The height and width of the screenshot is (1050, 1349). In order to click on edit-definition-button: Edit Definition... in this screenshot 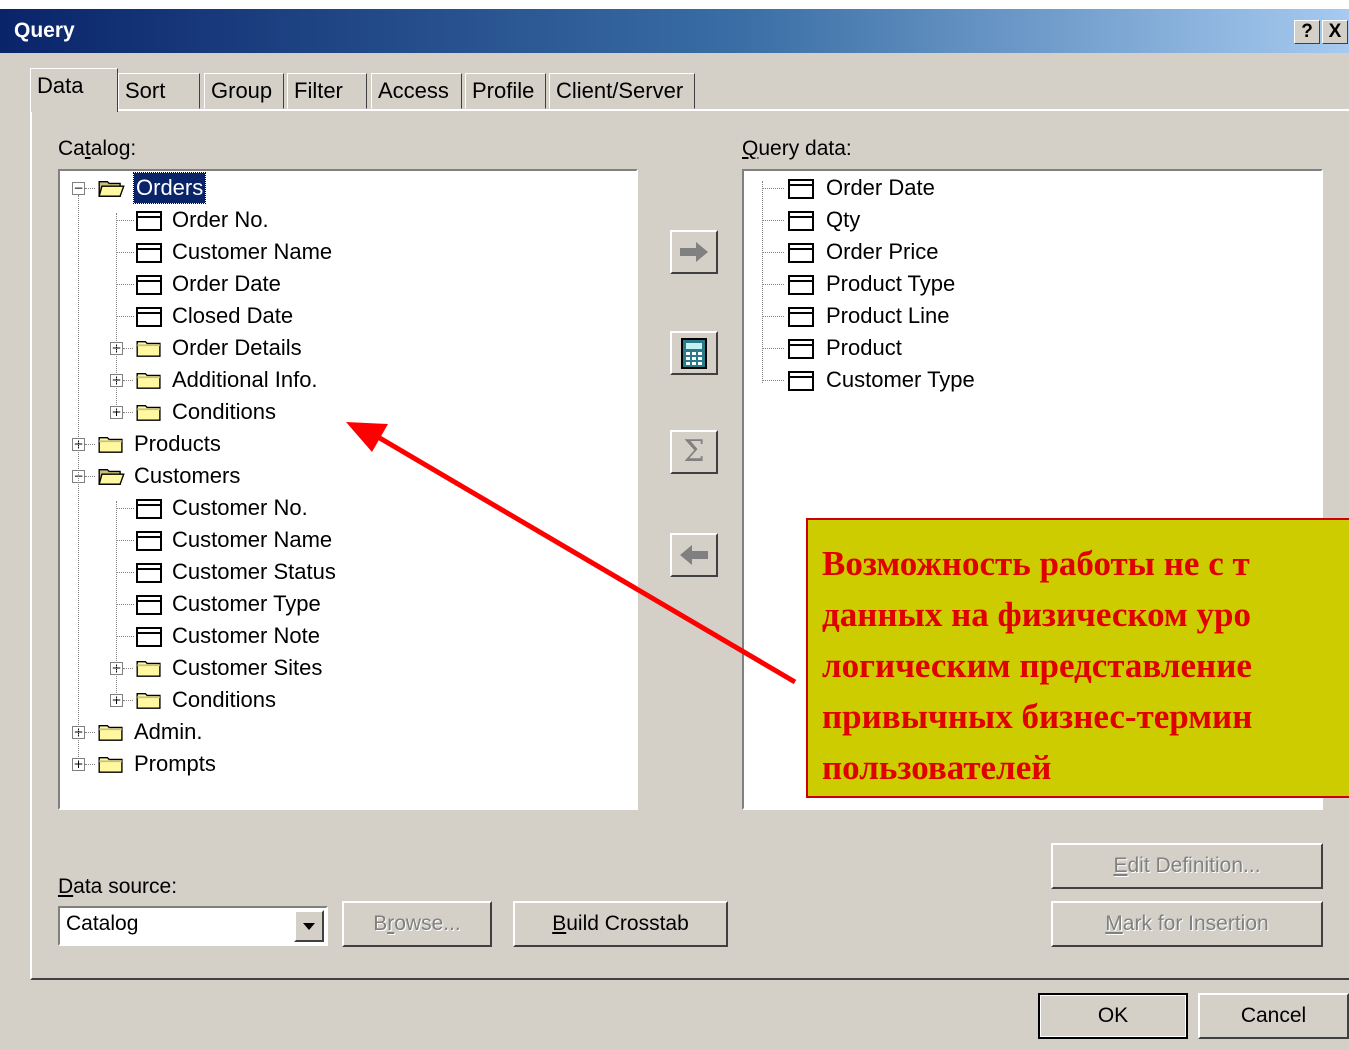, I will do `click(1187, 866)`.